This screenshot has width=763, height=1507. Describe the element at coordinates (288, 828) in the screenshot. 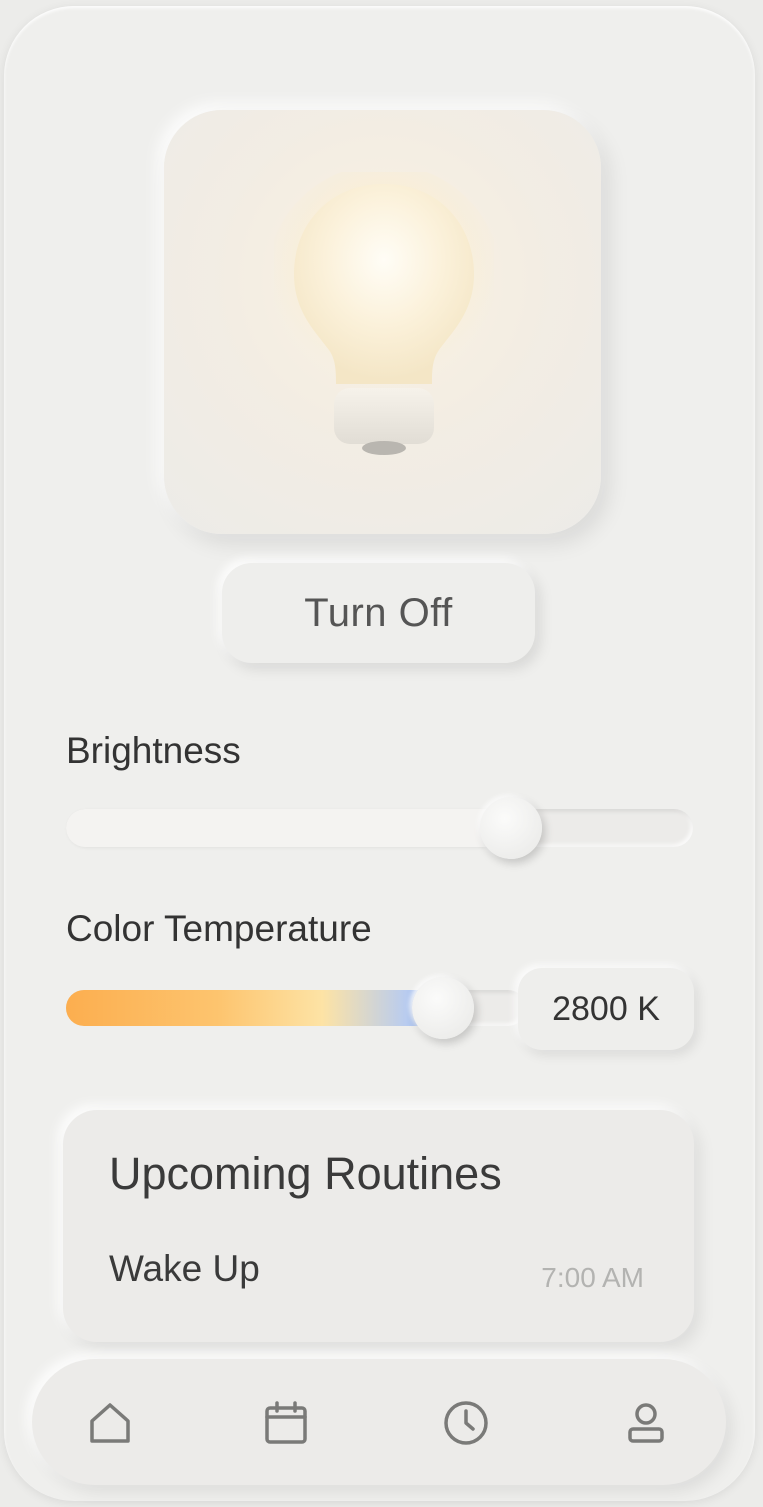

I see `brightness-slider-fill` at that location.